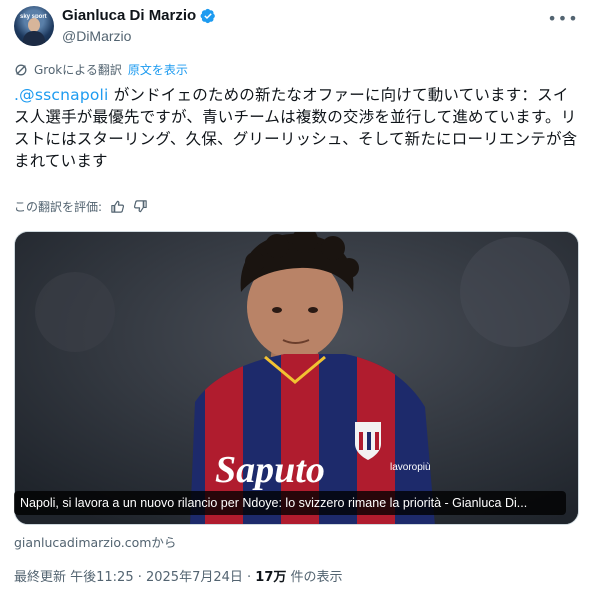  Describe the element at coordinates (208, 16) in the screenshot. I see `verified-badge-icon` at that location.